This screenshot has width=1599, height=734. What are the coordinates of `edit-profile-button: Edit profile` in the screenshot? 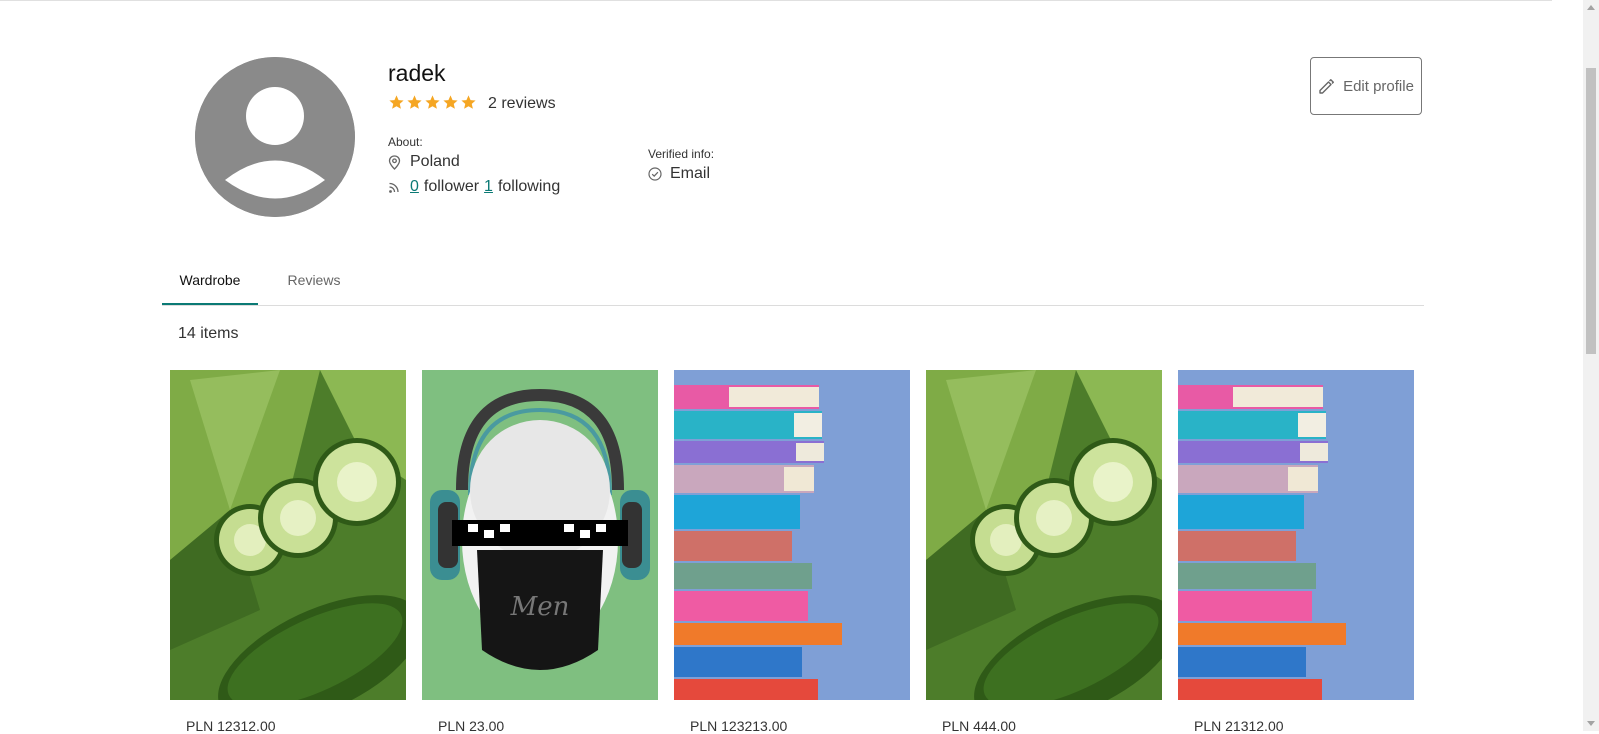 It's located at (1366, 86).